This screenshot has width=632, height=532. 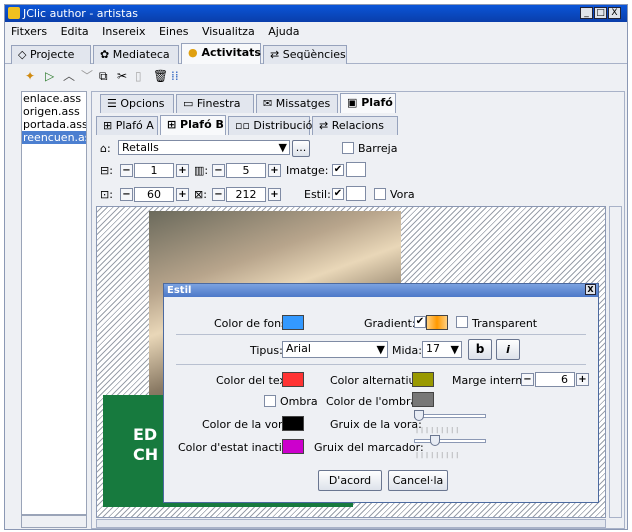 I want to click on size-value: 17, so click(x=433, y=348).